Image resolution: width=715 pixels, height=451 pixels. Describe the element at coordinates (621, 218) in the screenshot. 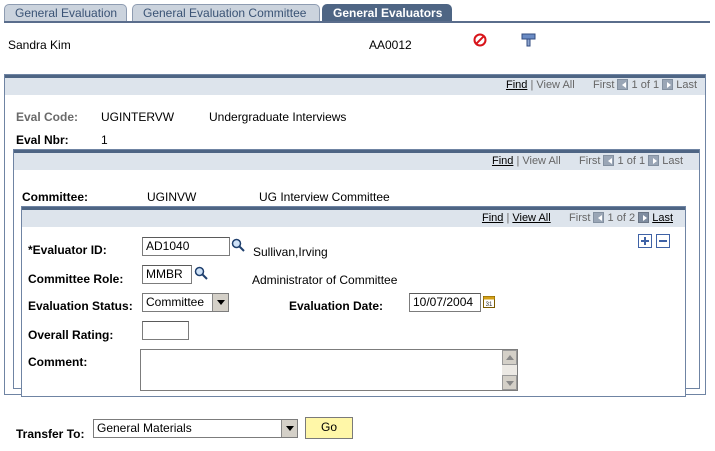

I see `level3-count: 1 of 2` at that location.